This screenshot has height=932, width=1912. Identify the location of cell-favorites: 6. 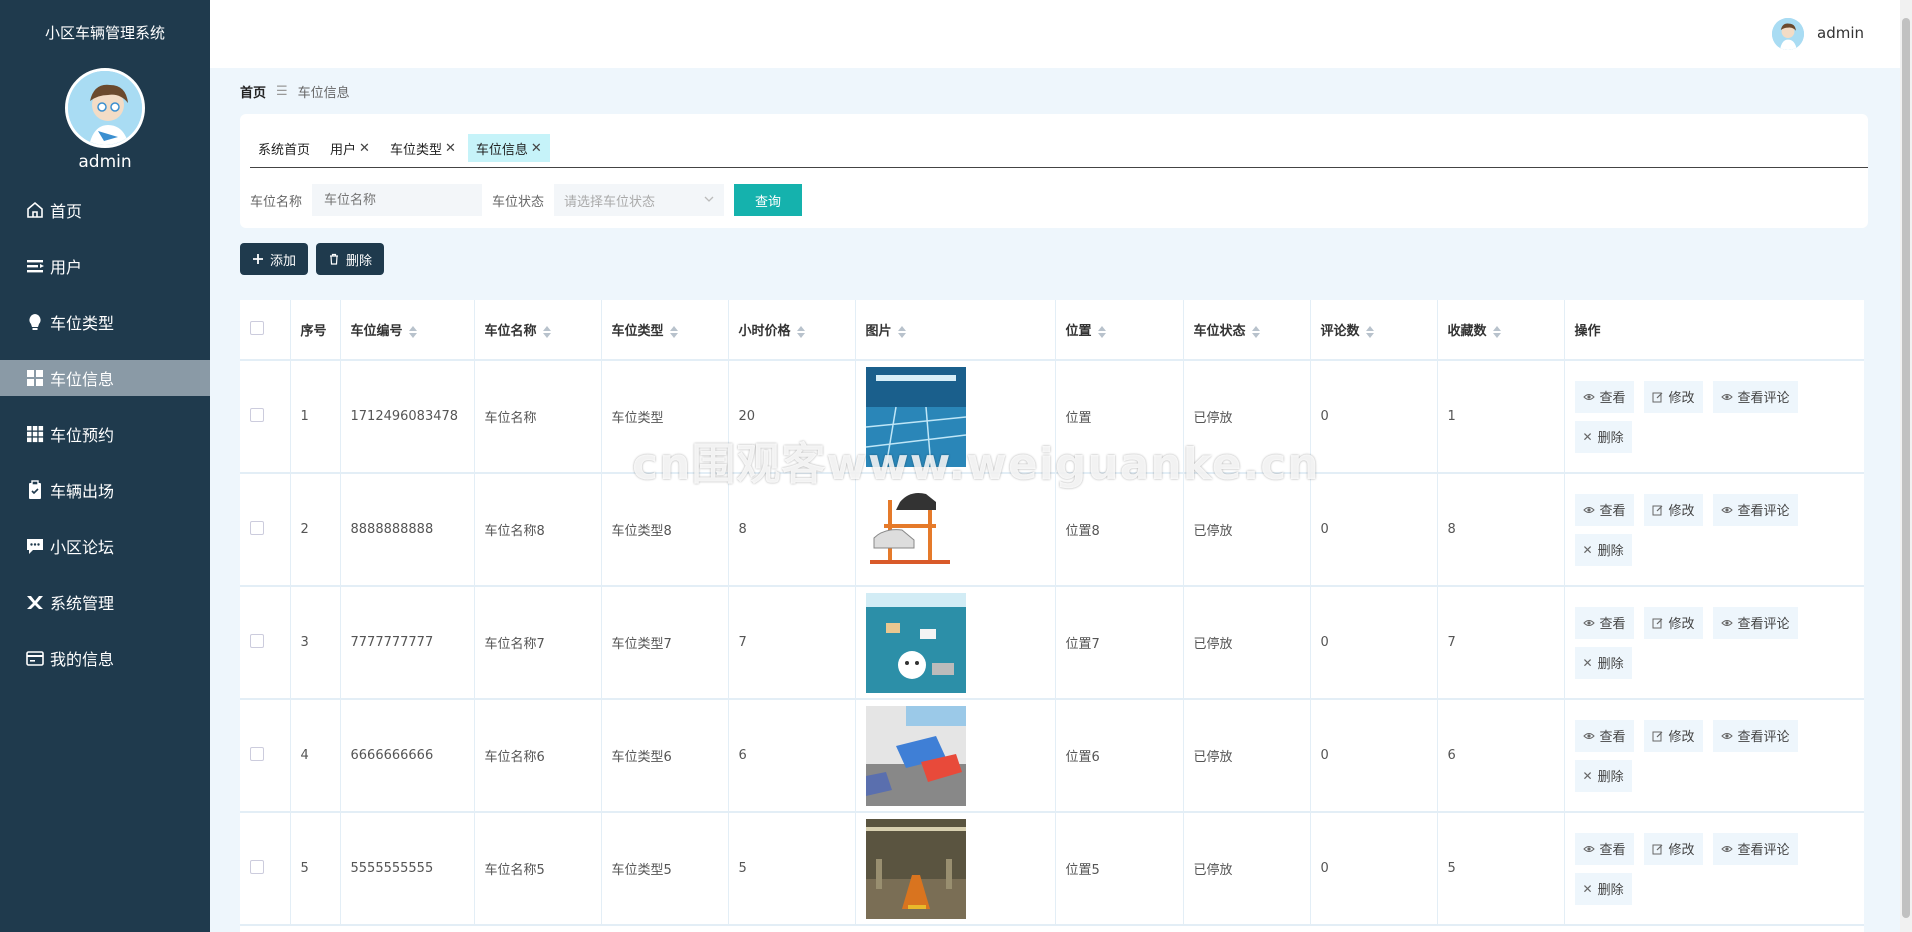
(1501, 756).